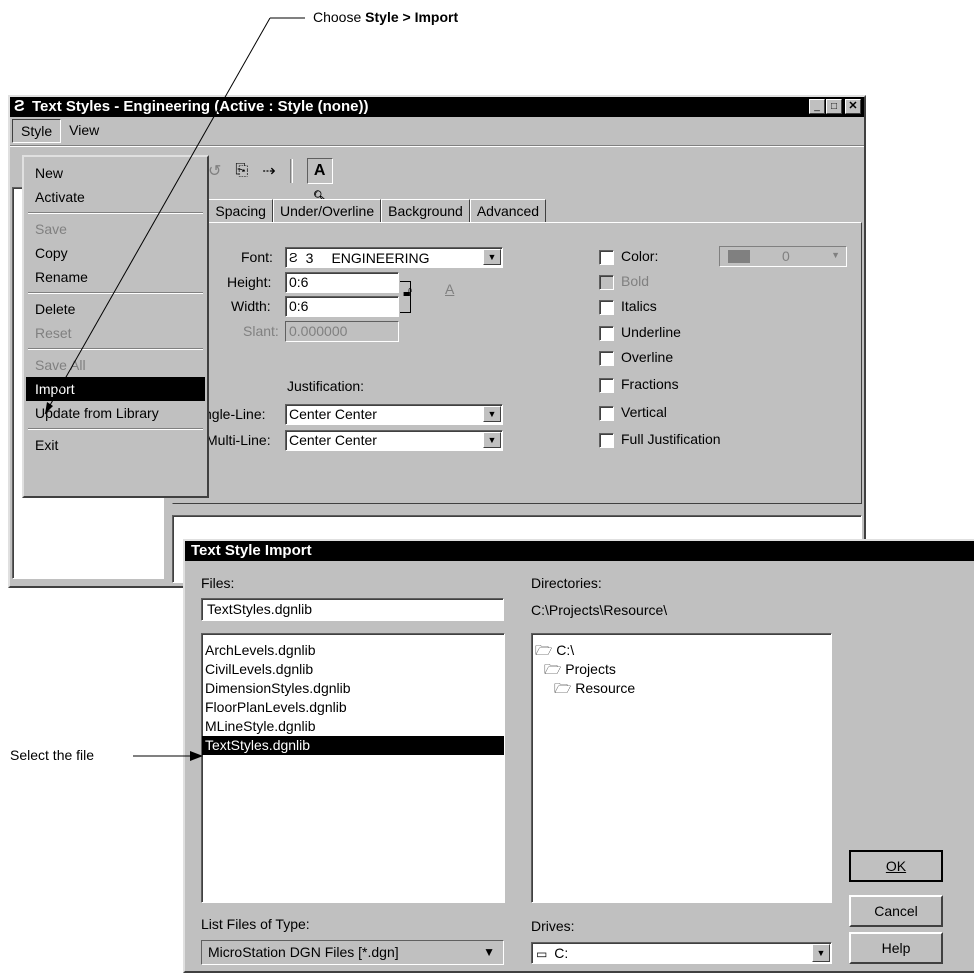 This screenshot has width=974, height=973. I want to click on callout-select-file: Select the file, so click(52, 755).